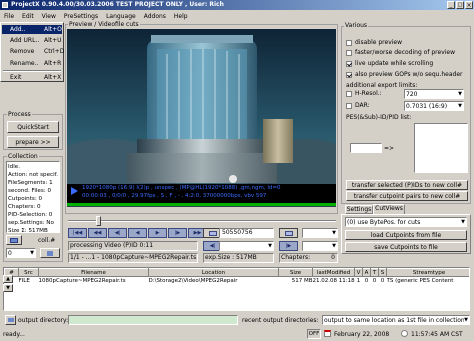  Describe the element at coordinates (349, 105) in the screenshot. I see `dar-checkbox` at that location.